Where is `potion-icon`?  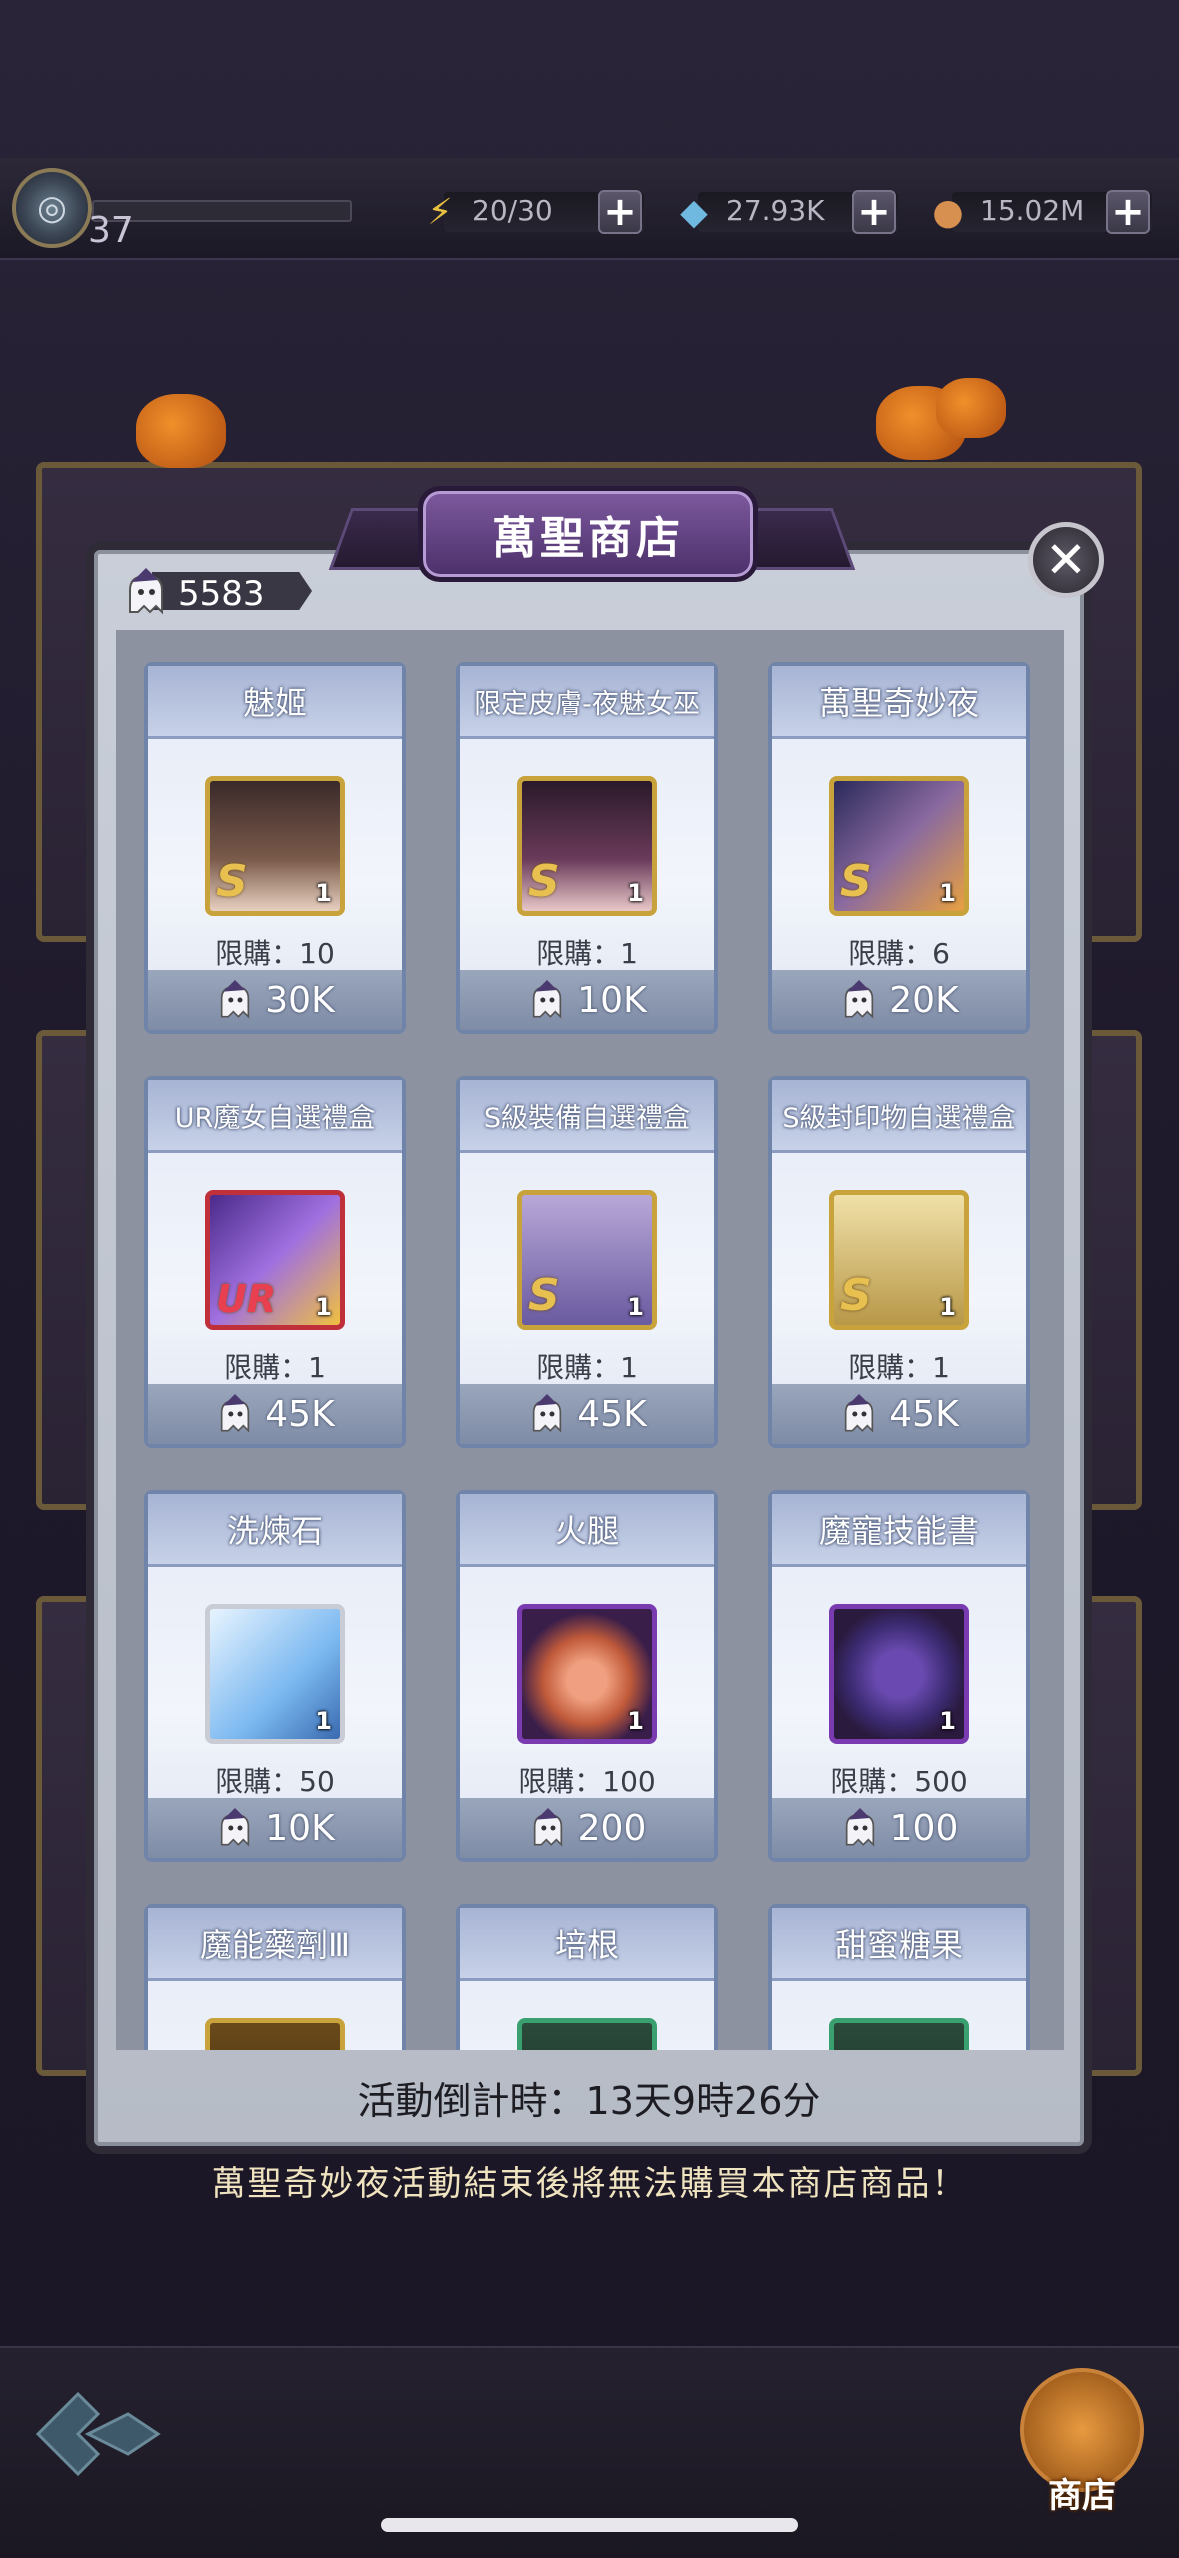
potion-icon is located at coordinates (275, 2034).